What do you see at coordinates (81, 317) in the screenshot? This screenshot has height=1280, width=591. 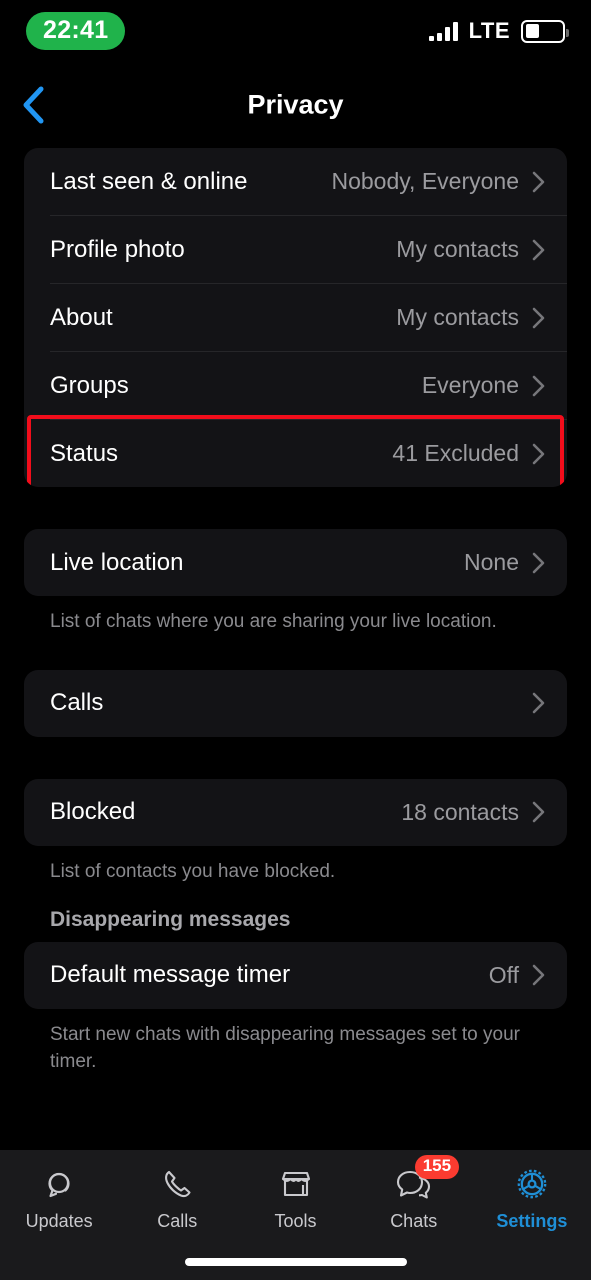 I see `row-label: About` at bounding box center [81, 317].